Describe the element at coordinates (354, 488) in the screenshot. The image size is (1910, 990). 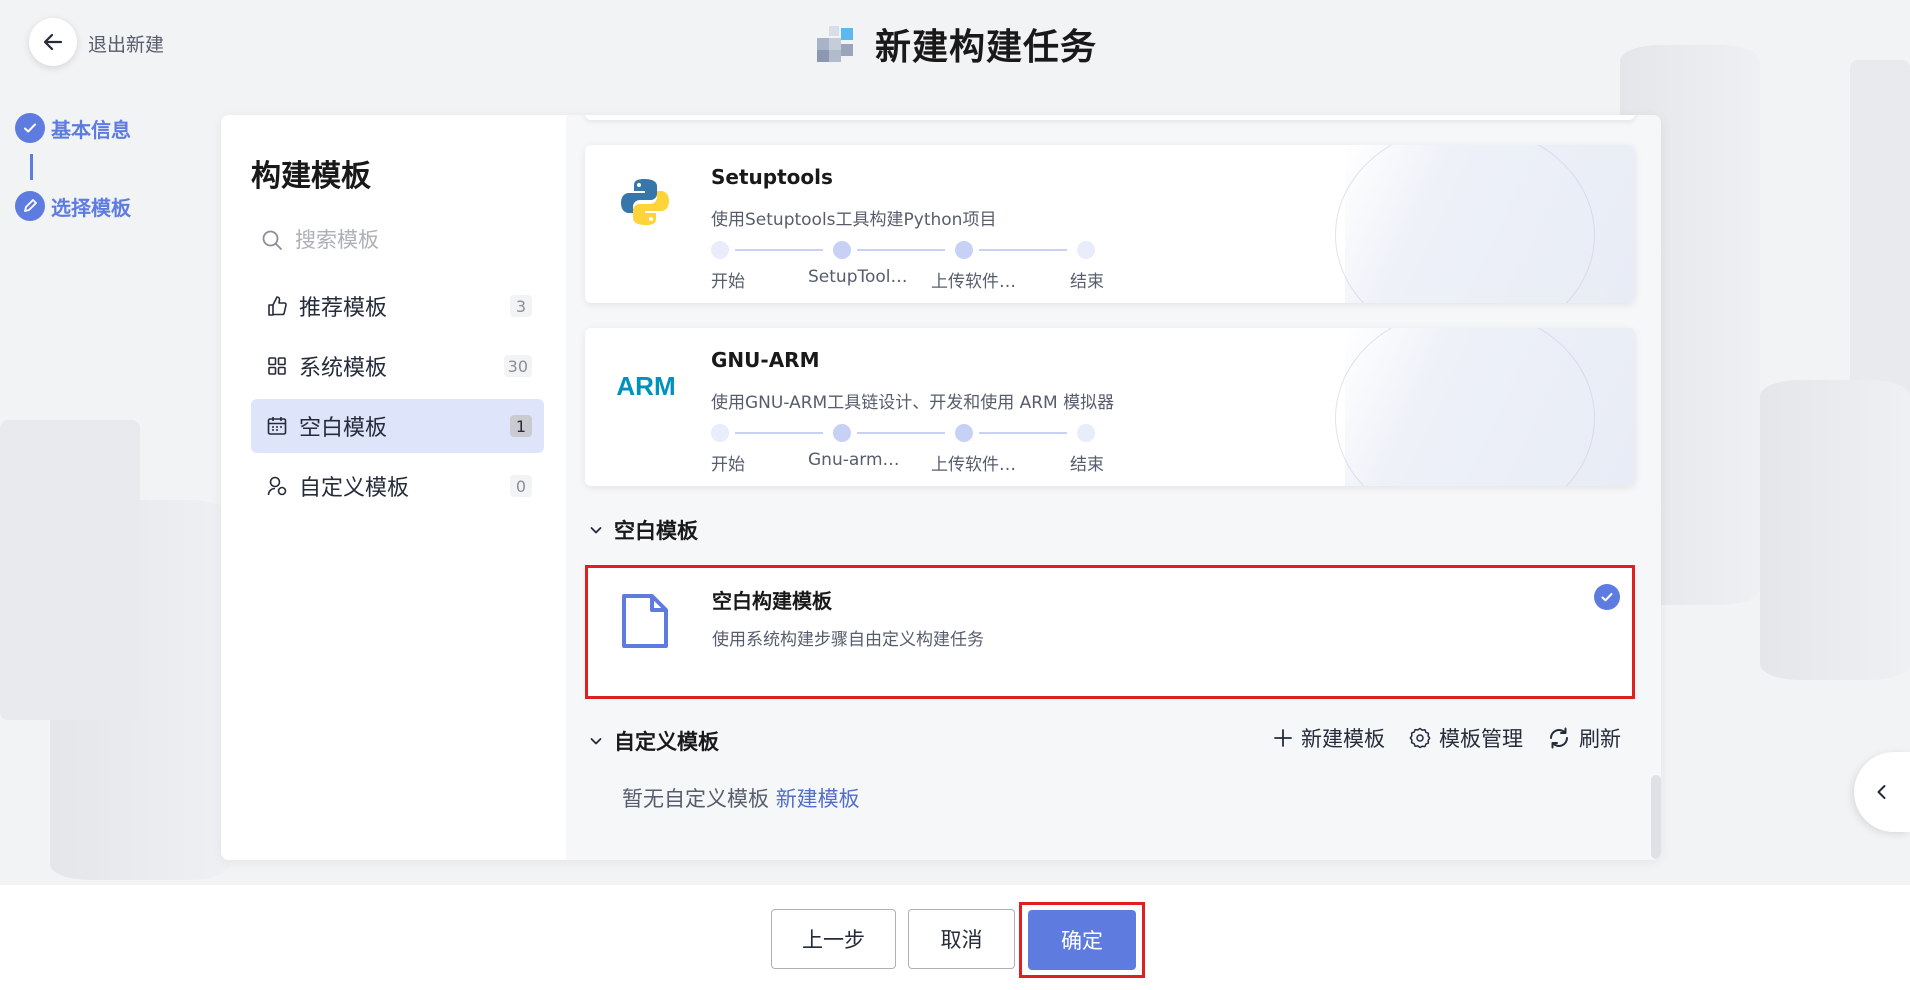
I see `category-label: 自定义模板` at that location.